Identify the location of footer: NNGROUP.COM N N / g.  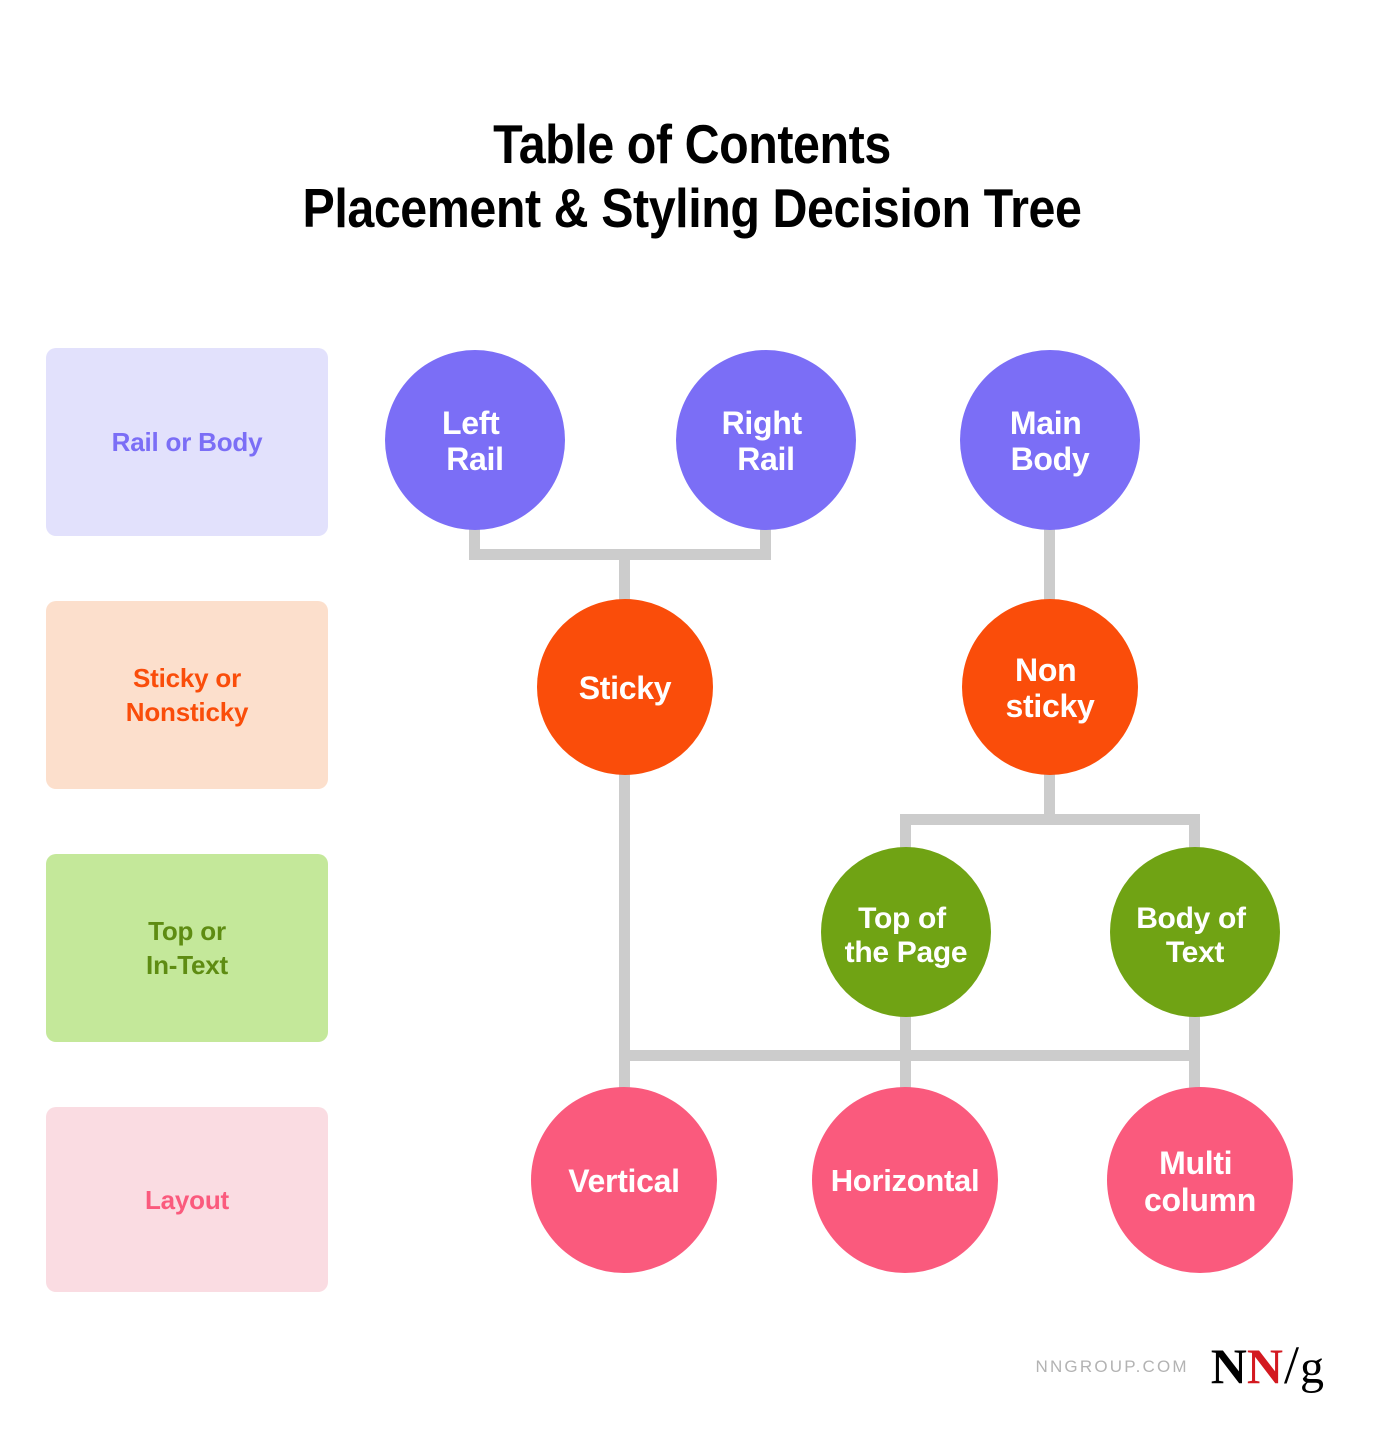
(1179, 1365).